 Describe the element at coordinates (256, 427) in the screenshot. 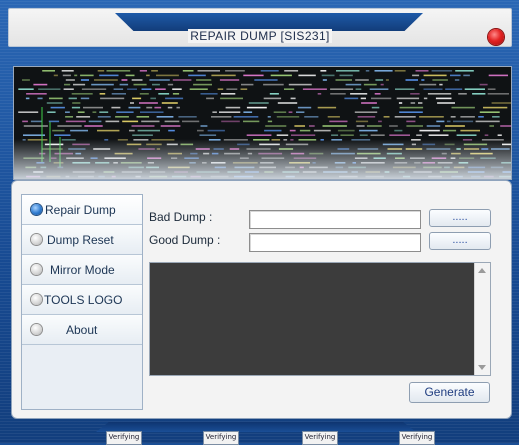

I see `bottom-tab-decoration` at that location.